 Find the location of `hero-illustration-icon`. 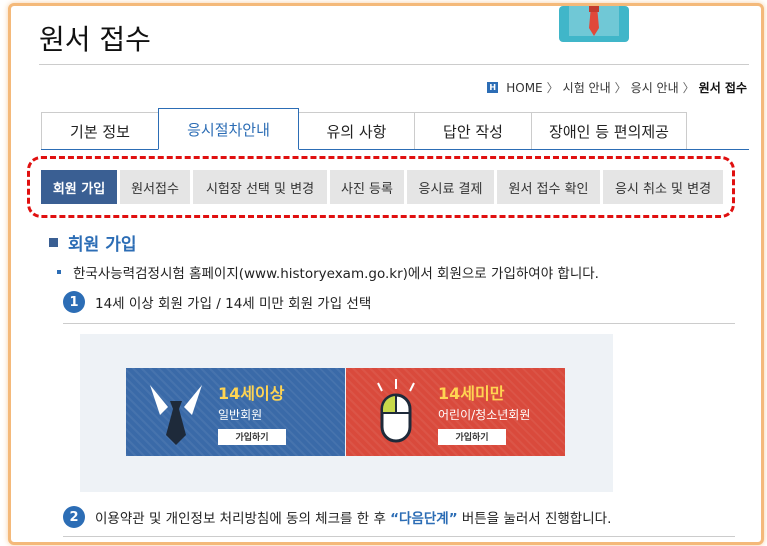

hero-illustration-icon is located at coordinates (594, 24).